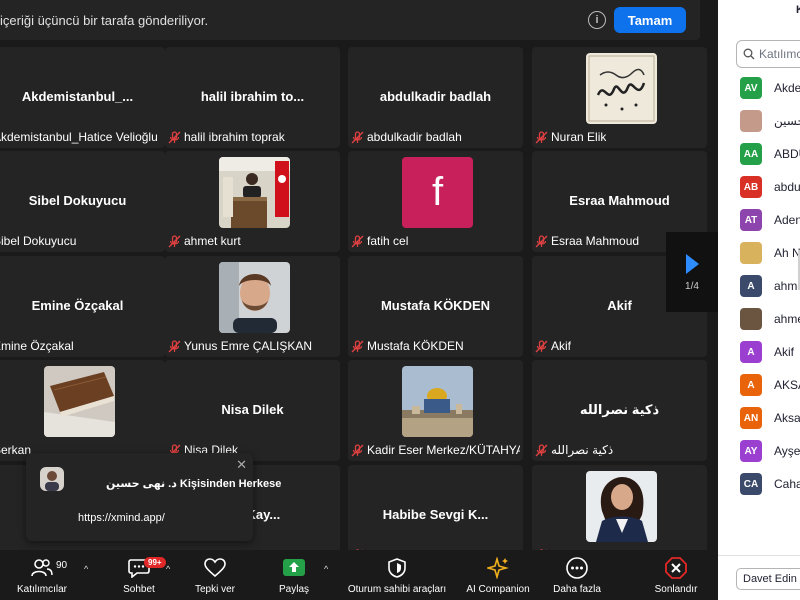  I want to click on tile-name-tag: fatih cel, so click(435, 241).